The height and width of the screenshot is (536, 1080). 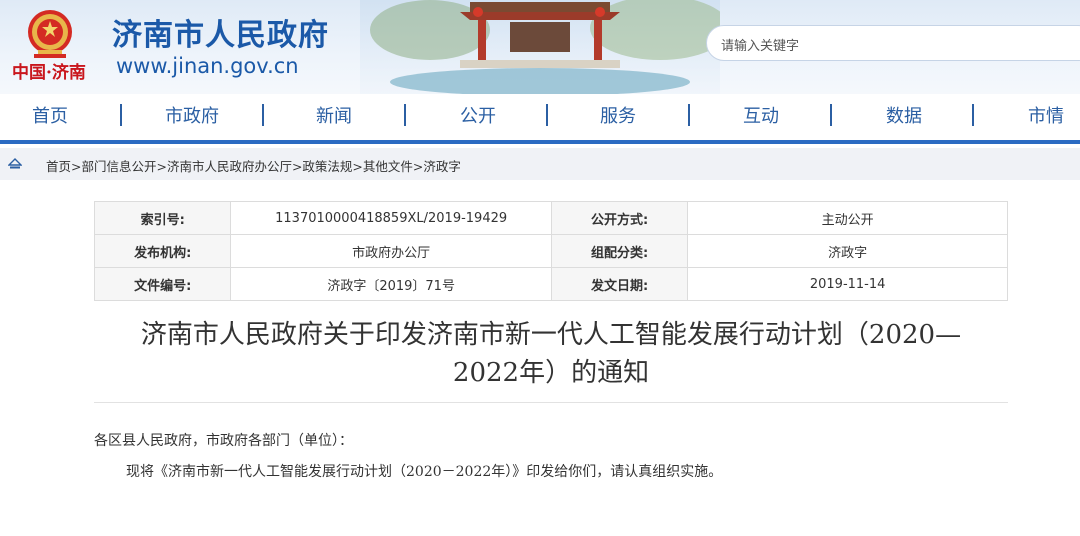 I want to click on meta-value: 主动公开, so click(x=847, y=218).